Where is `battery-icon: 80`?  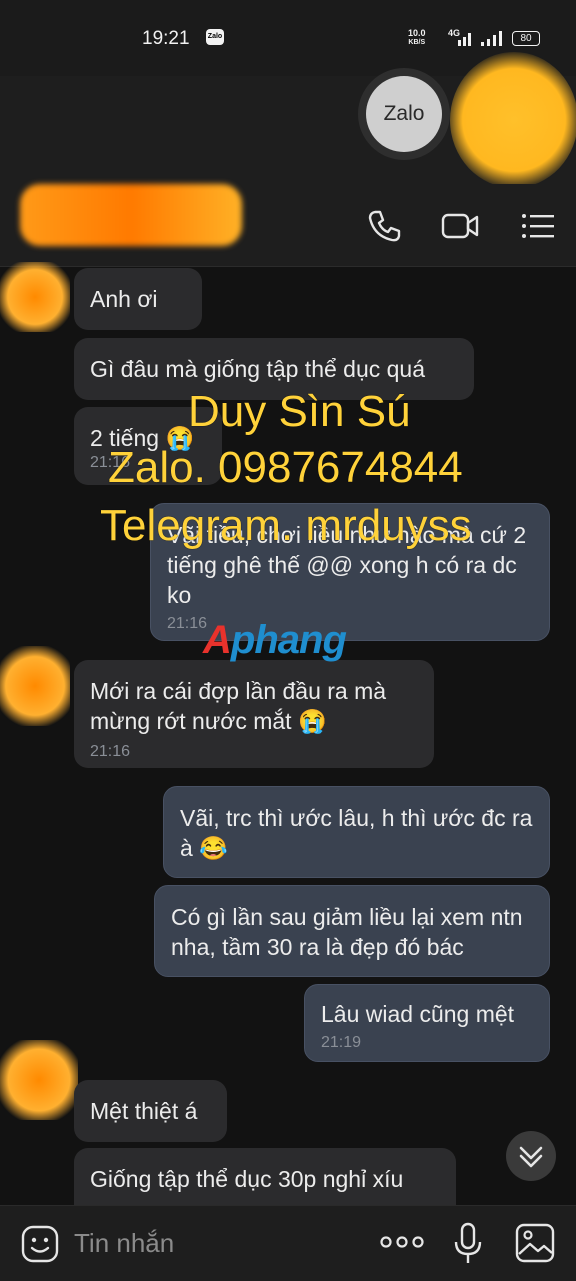
battery-icon: 80 is located at coordinates (526, 38).